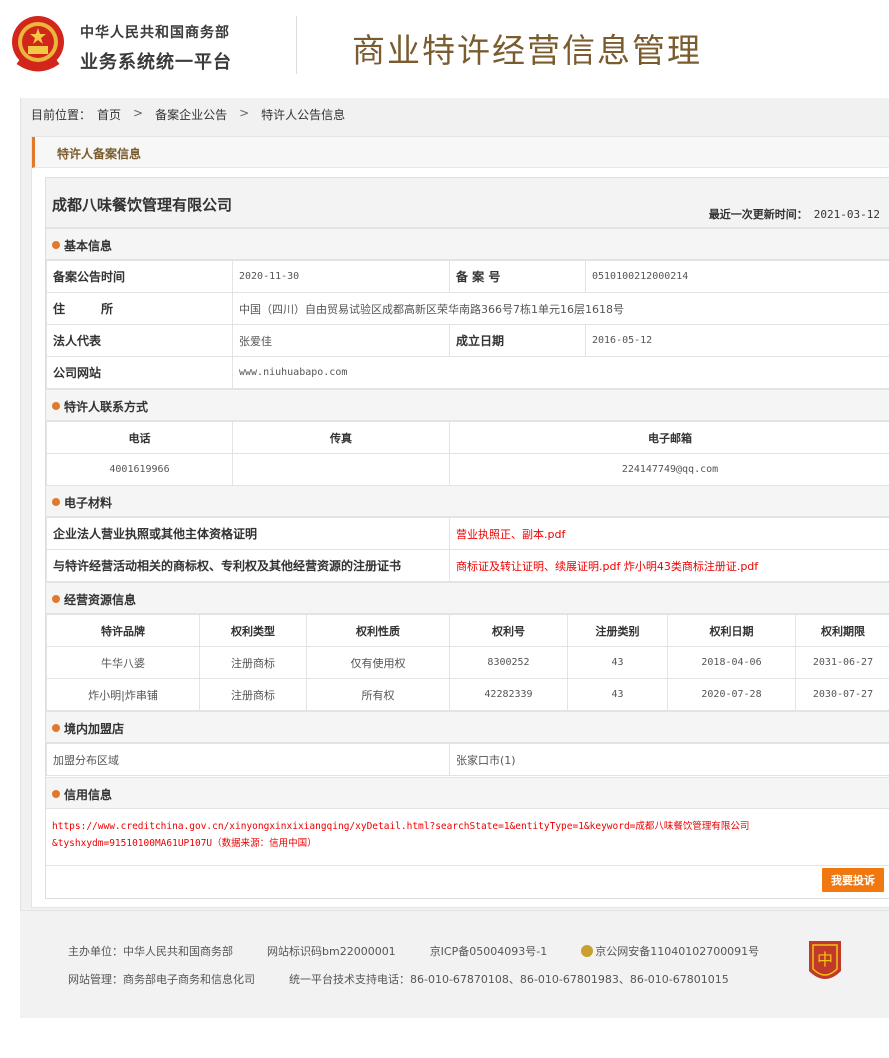  Describe the element at coordinates (467, 793) in the screenshot. I see `section-credit: 信用信息` at that location.